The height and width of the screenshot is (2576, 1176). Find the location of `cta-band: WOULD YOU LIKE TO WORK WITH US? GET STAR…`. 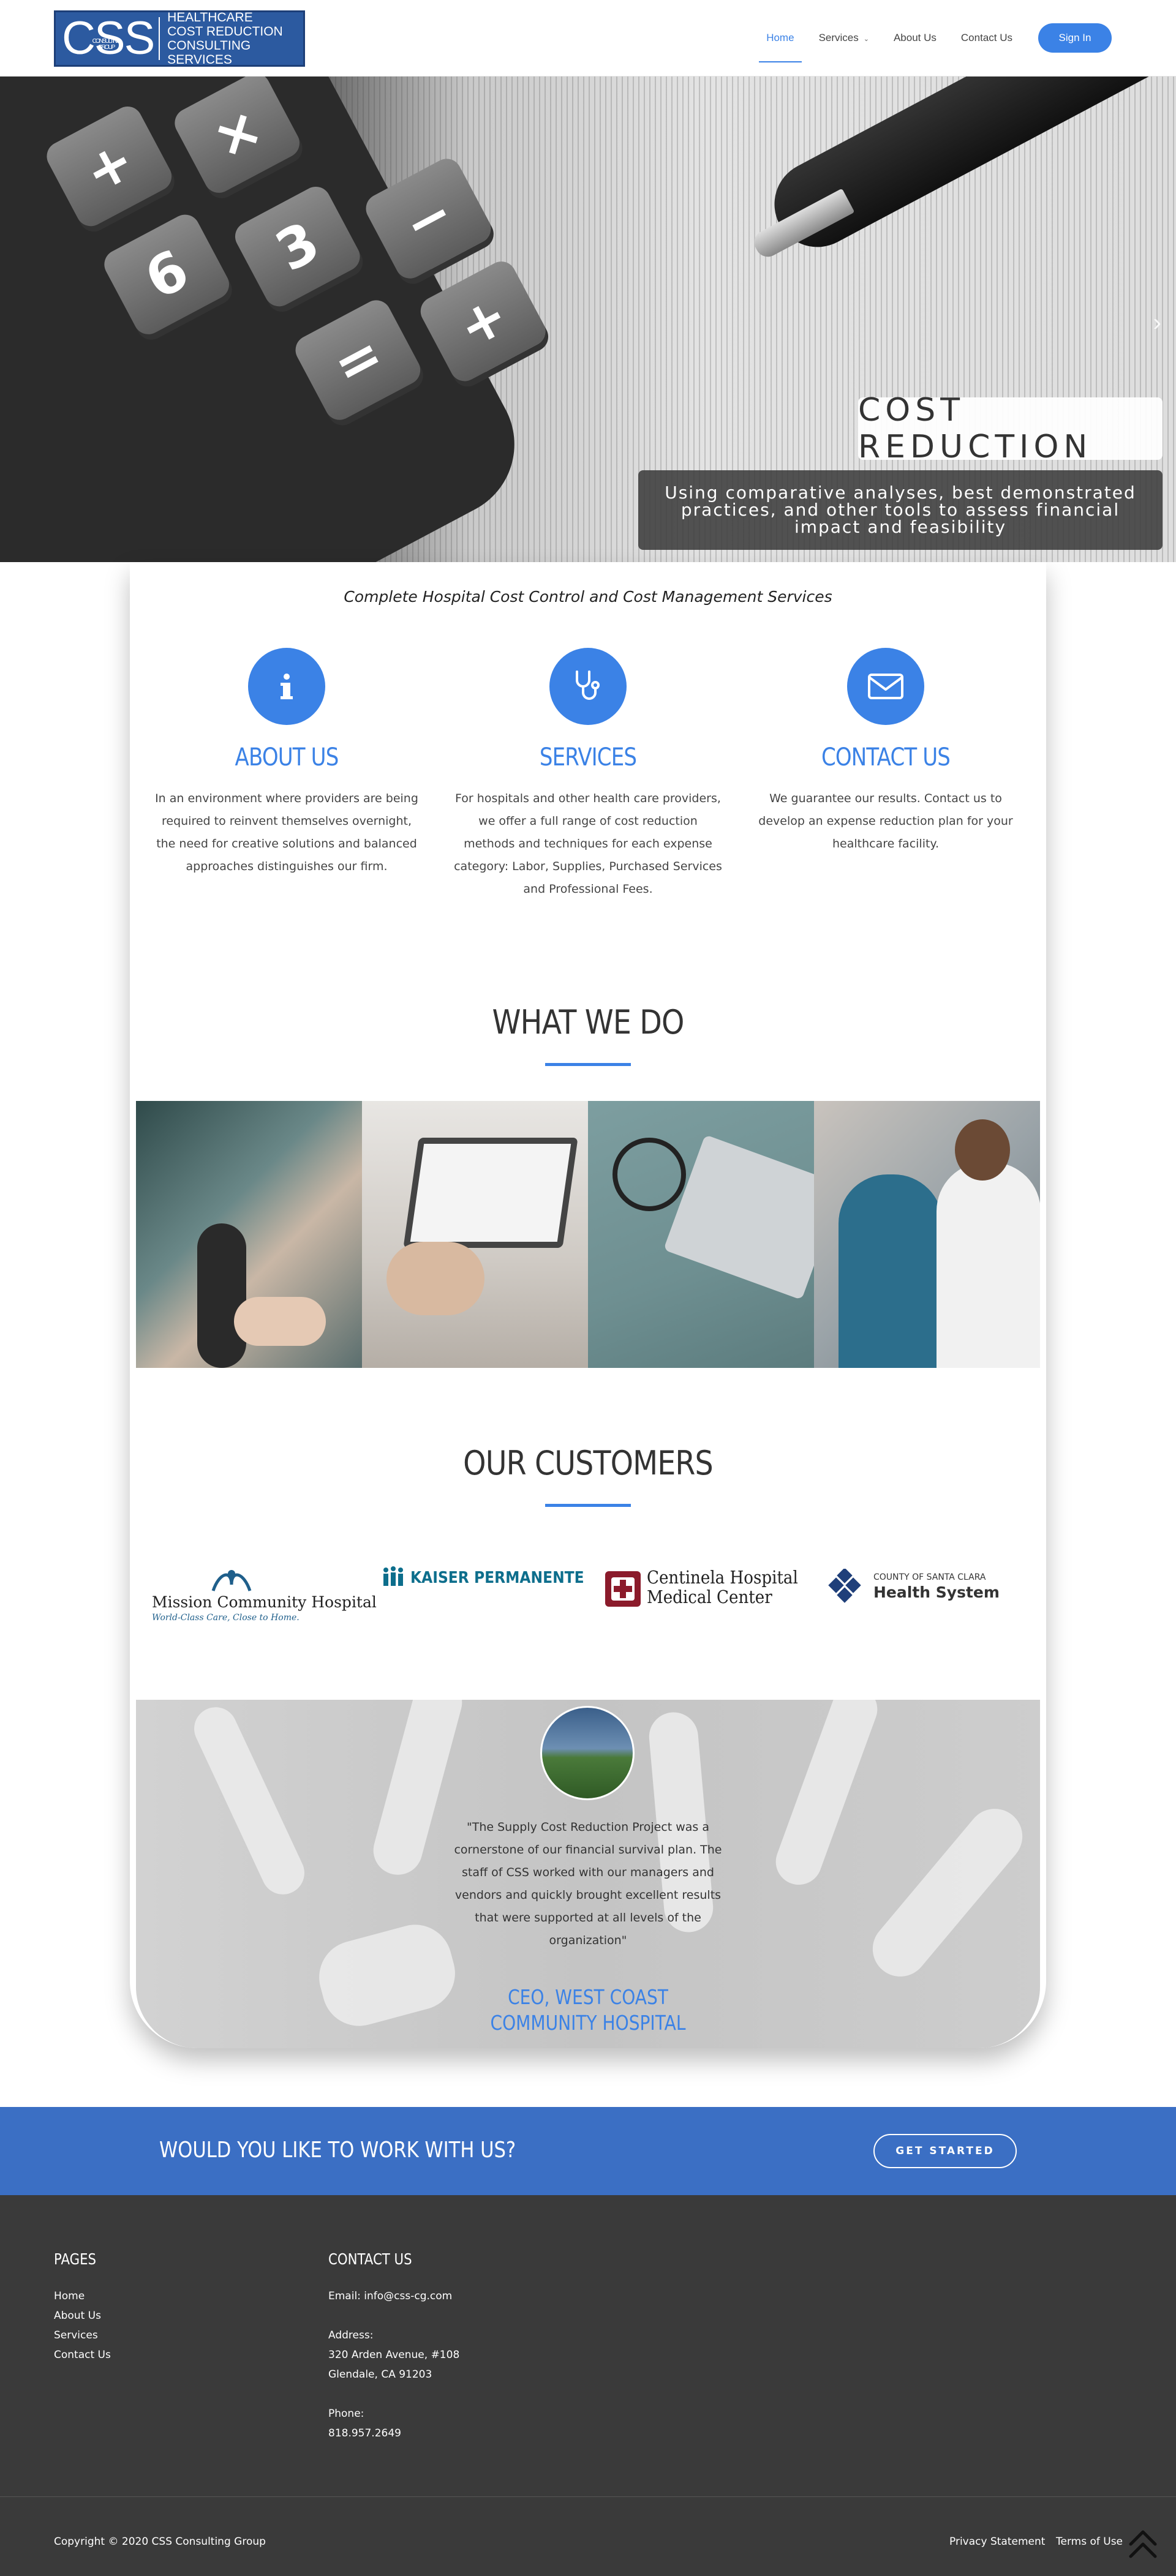

cta-band: WOULD YOU LIKE TO WORK WITH US? GET STAR… is located at coordinates (588, 2151).